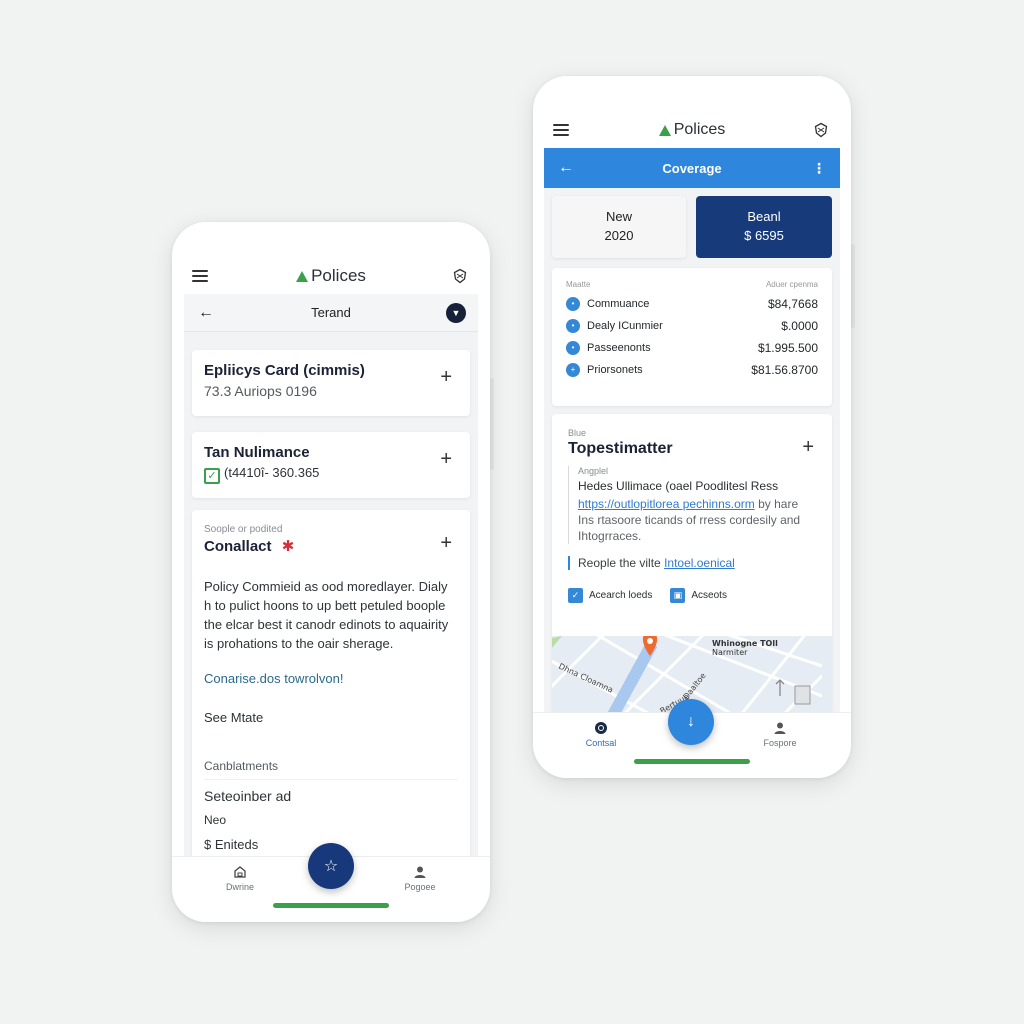 This screenshot has height=1024, width=1024. Describe the element at coordinates (692, 284) in the screenshot. I see `rows-header: Maatte Aduer cpenma` at that location.